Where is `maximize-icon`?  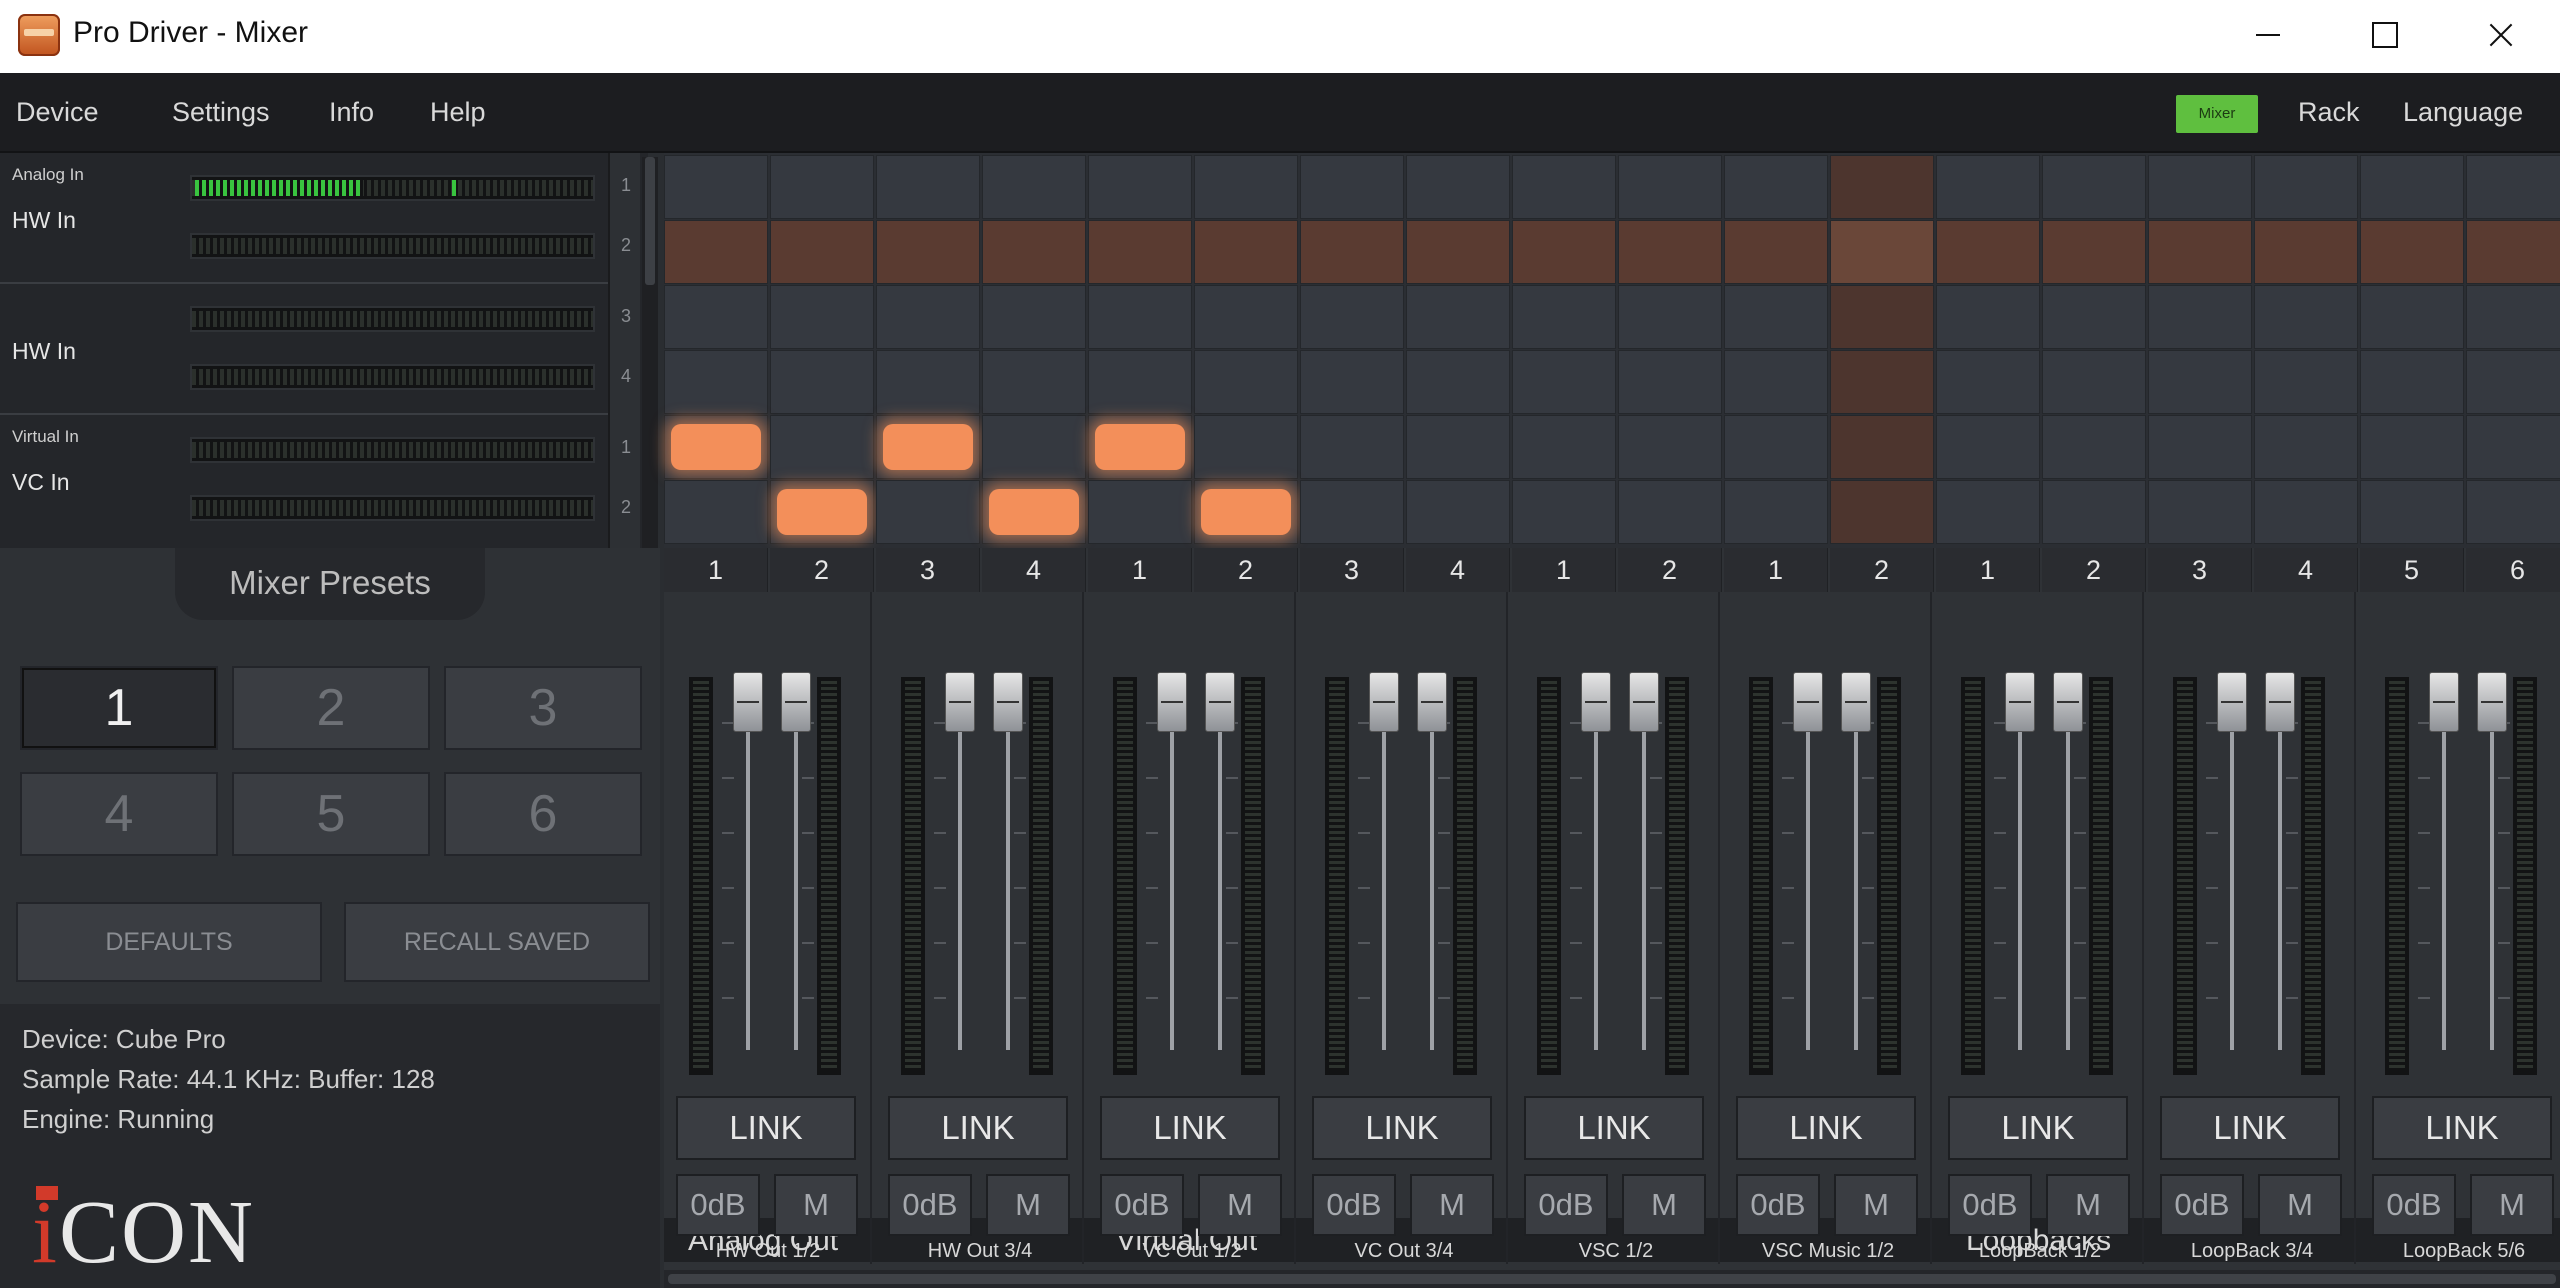 maximize-icon is located at coordinates (2384, 35).